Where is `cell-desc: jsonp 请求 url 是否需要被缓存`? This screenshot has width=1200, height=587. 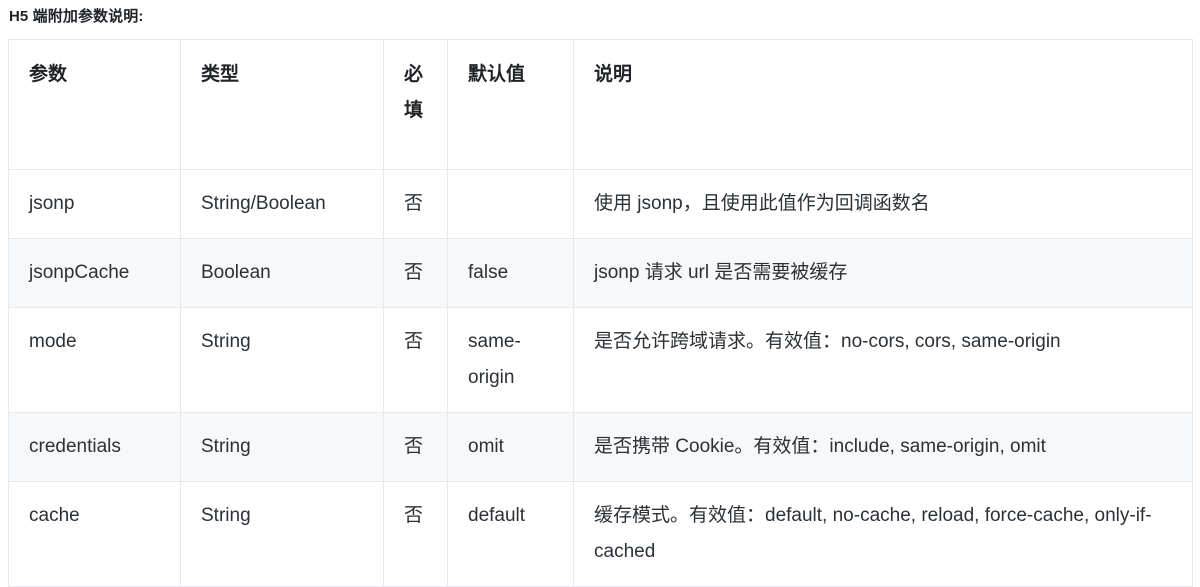
cell-desc: jsonp 请求 url 是否需要被缓存 is located at coordinates (883, 273).